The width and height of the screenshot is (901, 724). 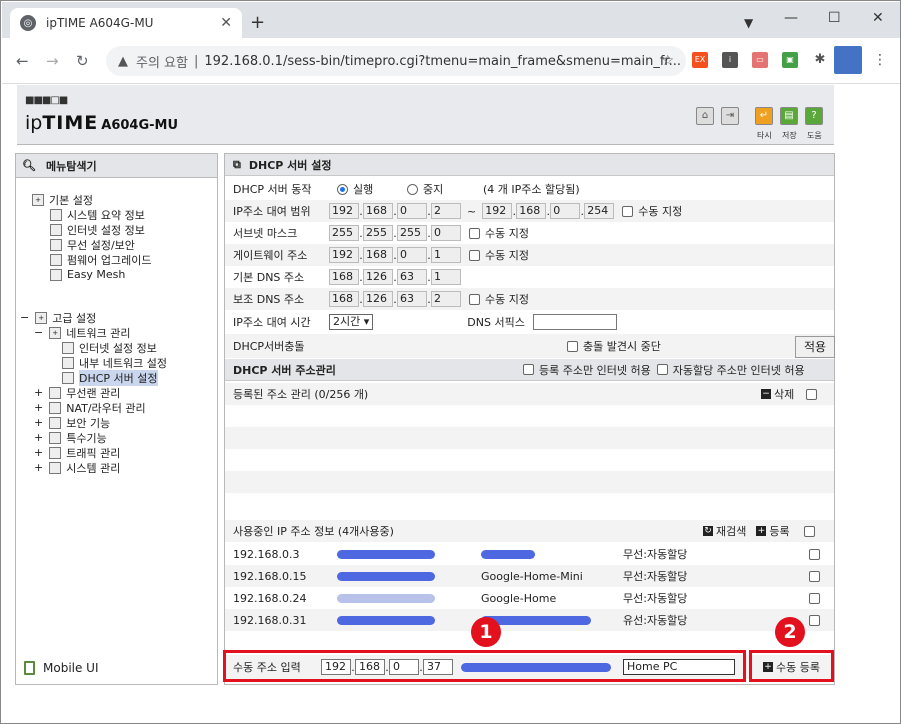 What do you see at coordinates (100, 259) in the screenshot?
I see `tree-firmware: 펌웨어 업그레이드` at bounding box center [100, 259].